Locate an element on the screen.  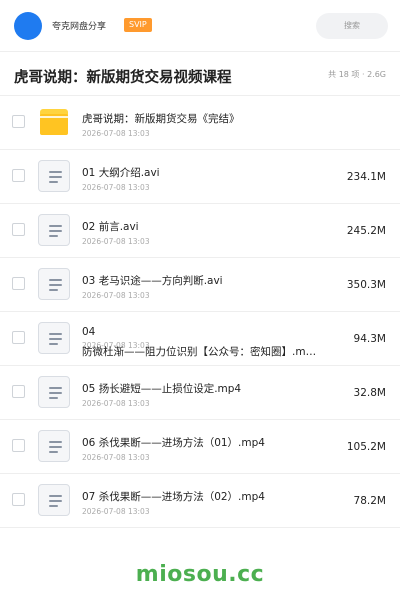
file-name: 03 老马识途——方向判断.avi is located at coordinates (152, 281).